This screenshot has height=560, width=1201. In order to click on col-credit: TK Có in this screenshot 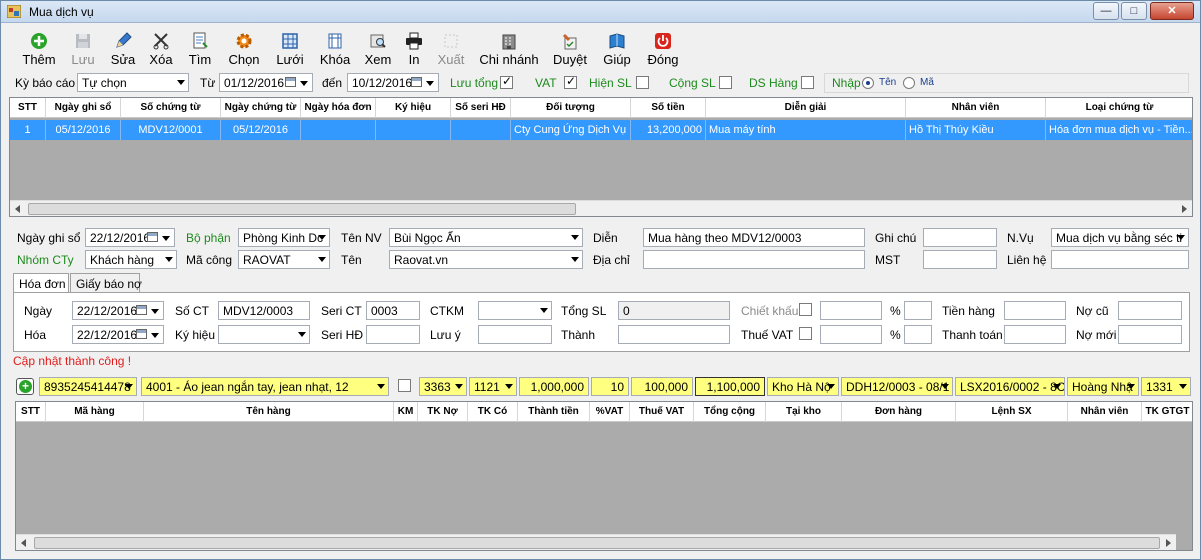, I will do `click(493, 412)`.